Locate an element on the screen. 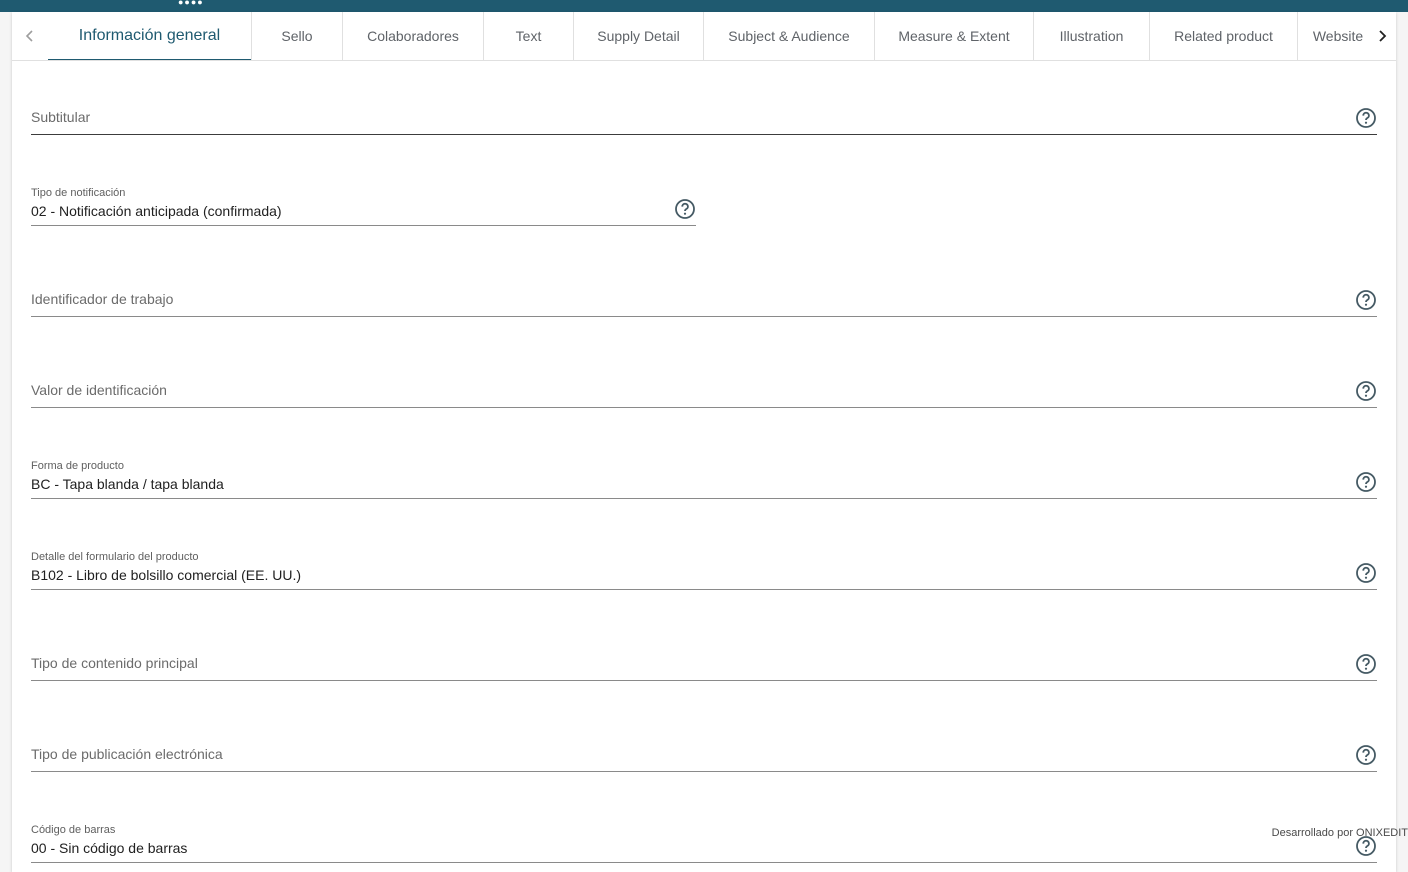 Image resolution: width=1408 pixels, height=872 pixels. subtitle-field: Subtitular is located at coordinates (704, 115).